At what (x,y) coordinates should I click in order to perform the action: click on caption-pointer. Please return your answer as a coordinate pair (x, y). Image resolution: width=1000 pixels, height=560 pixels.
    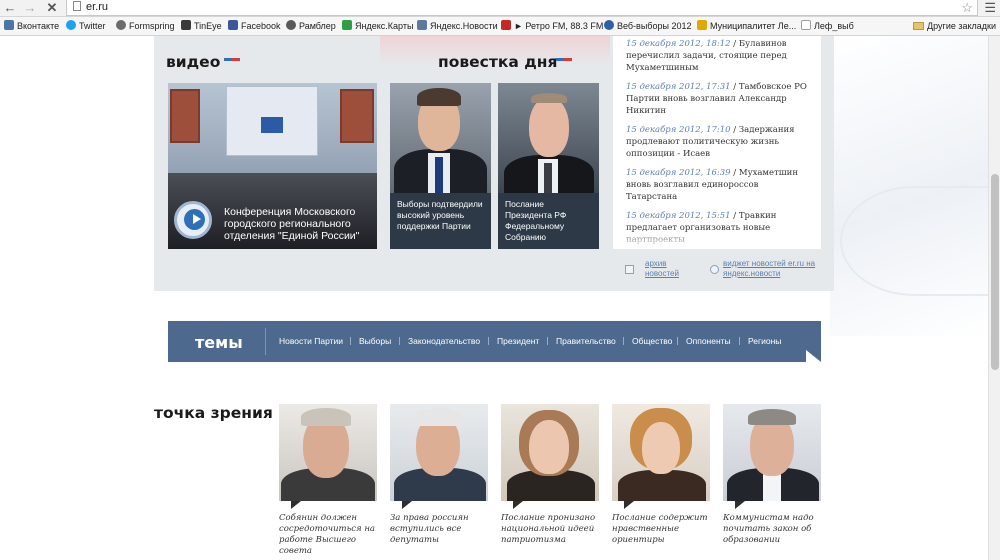
    Looking at the image, I should click on (407, 505).